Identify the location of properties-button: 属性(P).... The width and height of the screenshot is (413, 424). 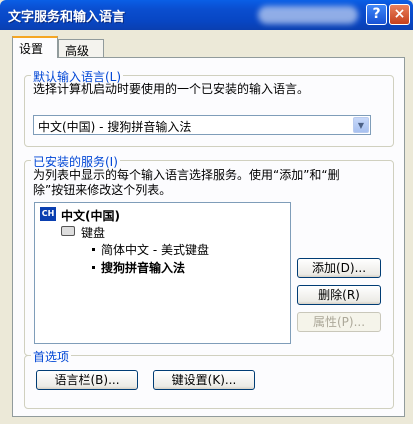
(339, 322).